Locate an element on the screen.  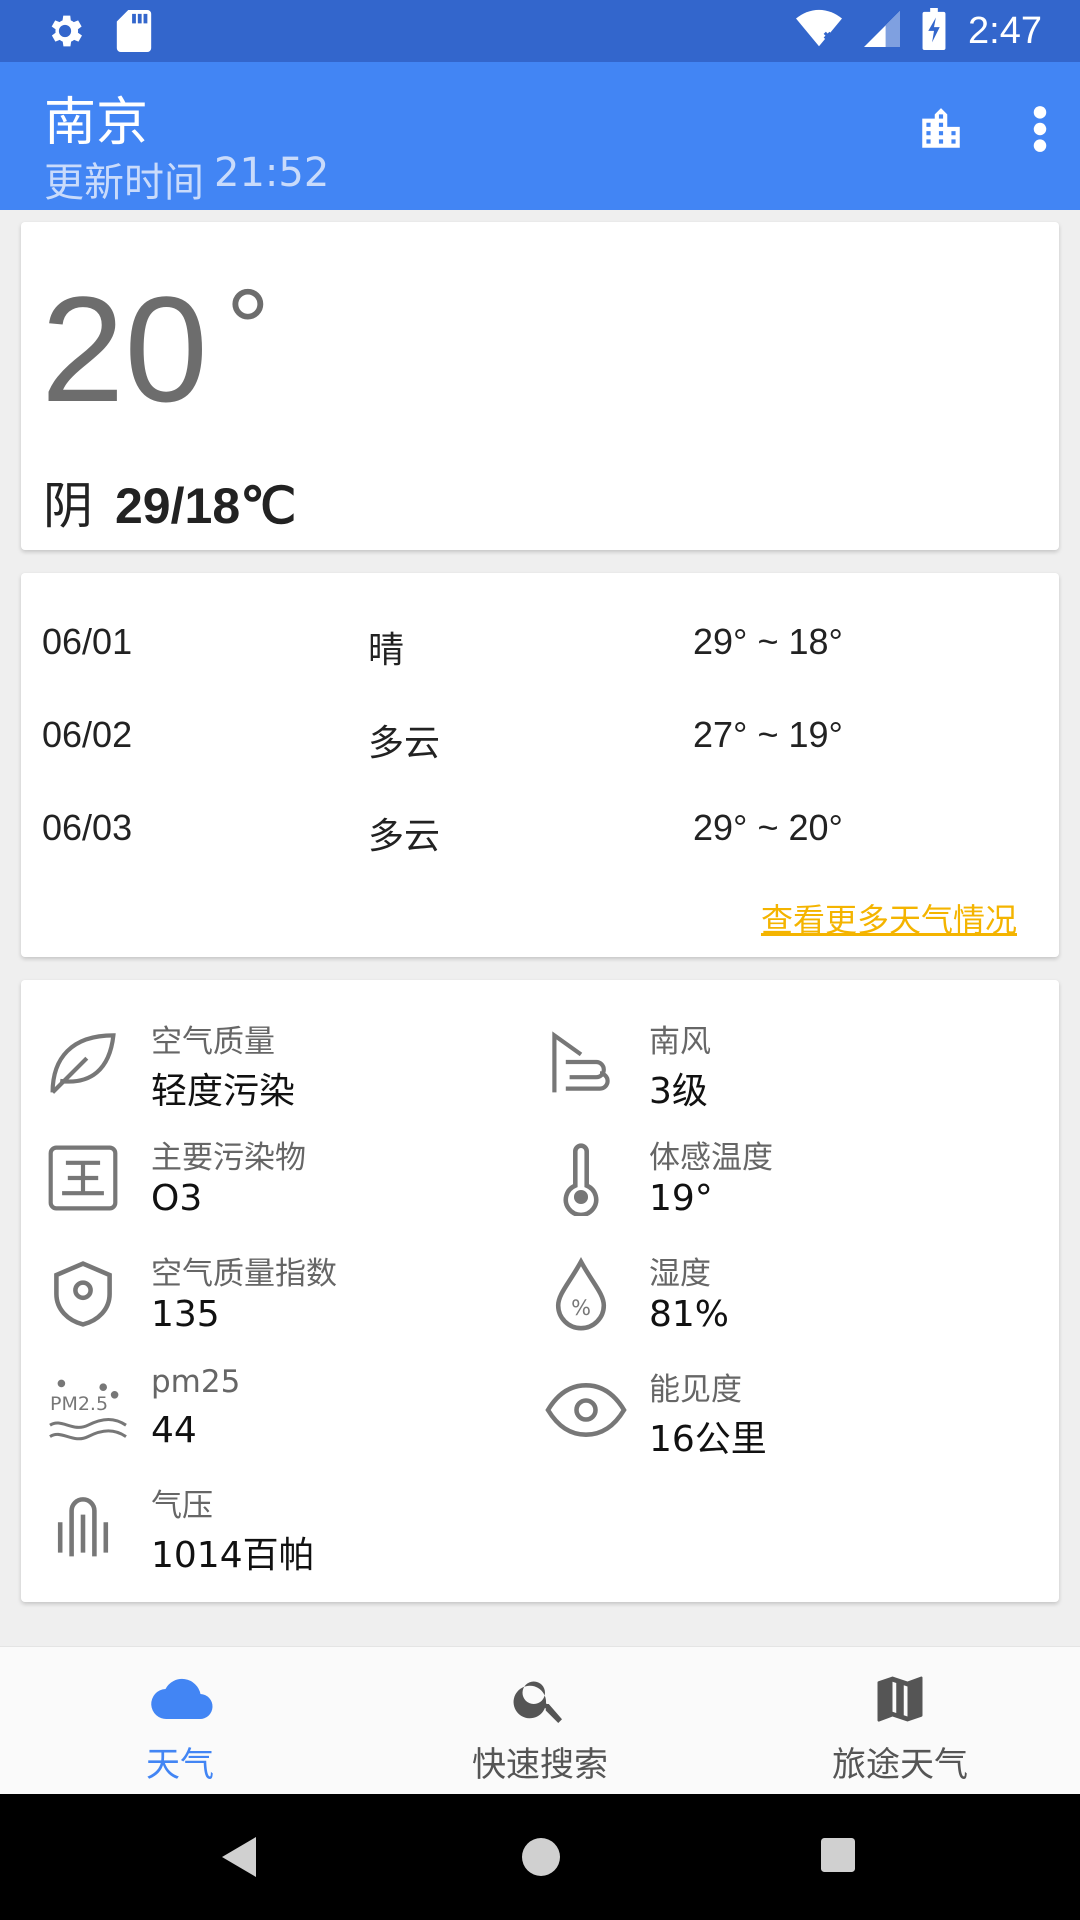
pressure-icon is located at coordinates (85, 1528).